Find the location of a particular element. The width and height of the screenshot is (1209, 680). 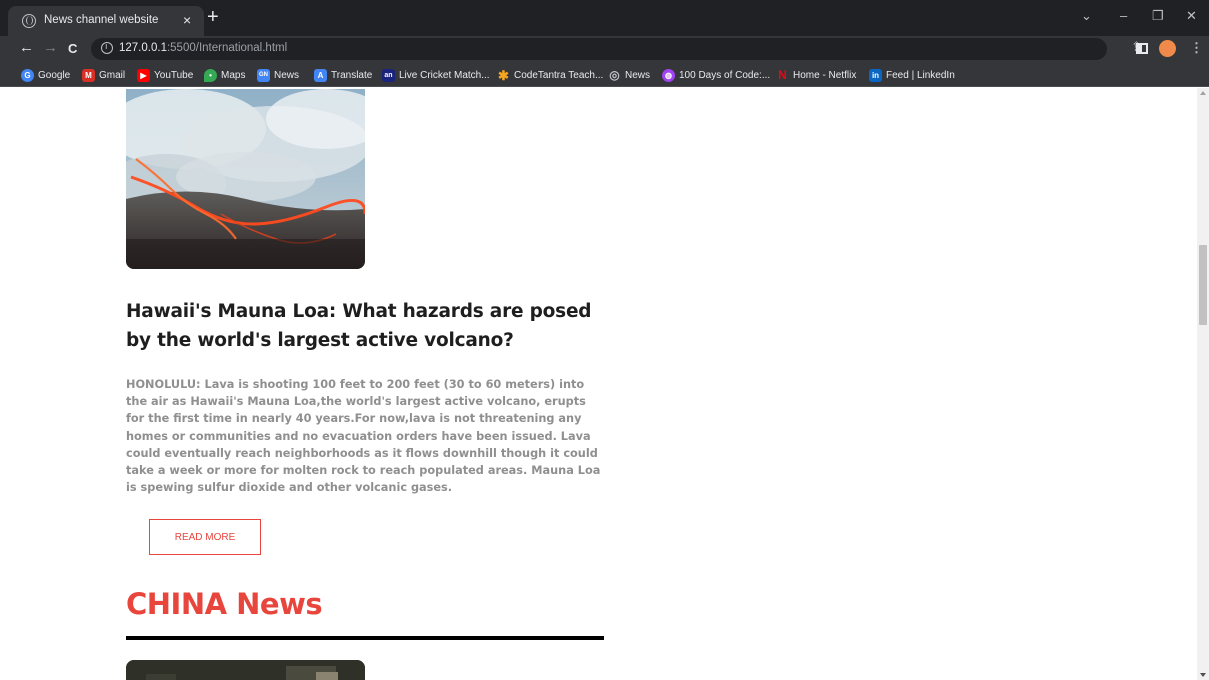

bookmark-youtube: ▶ YouTube is located at coordinates (165, 75).